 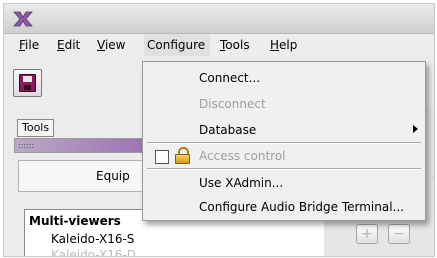 I want to click on save-button, so click(x=27, y=83).